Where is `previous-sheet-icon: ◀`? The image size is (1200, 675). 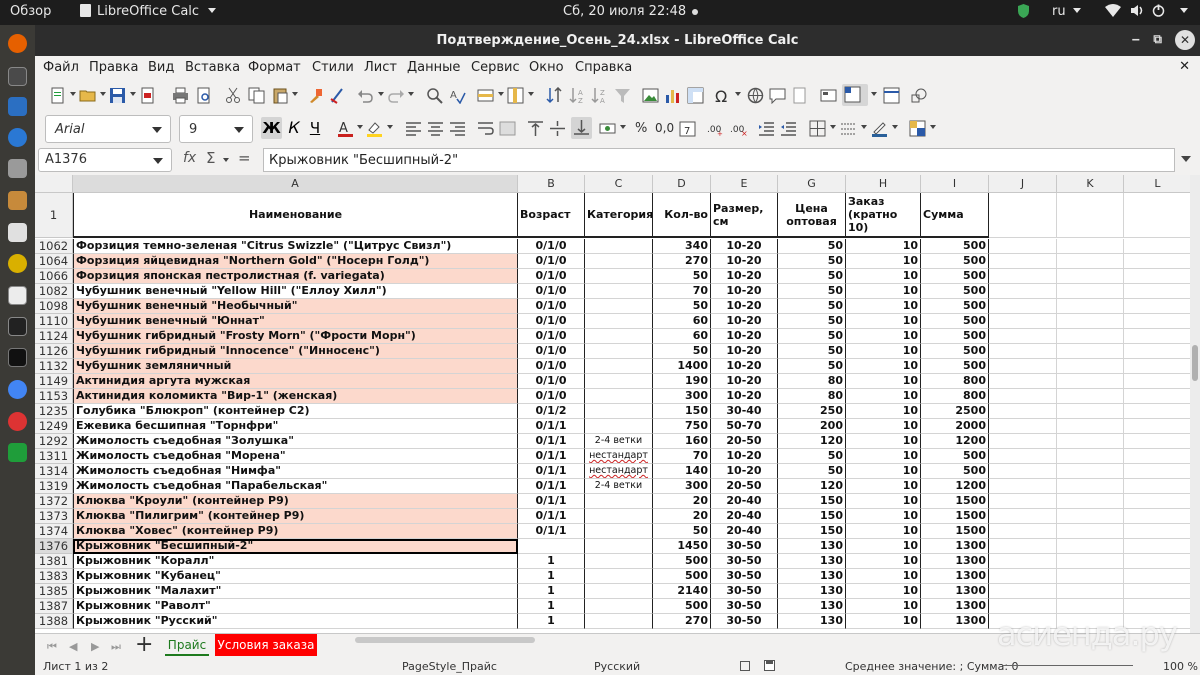
previous-sheet-icon: ◀ is located at coordinates (73, 646).